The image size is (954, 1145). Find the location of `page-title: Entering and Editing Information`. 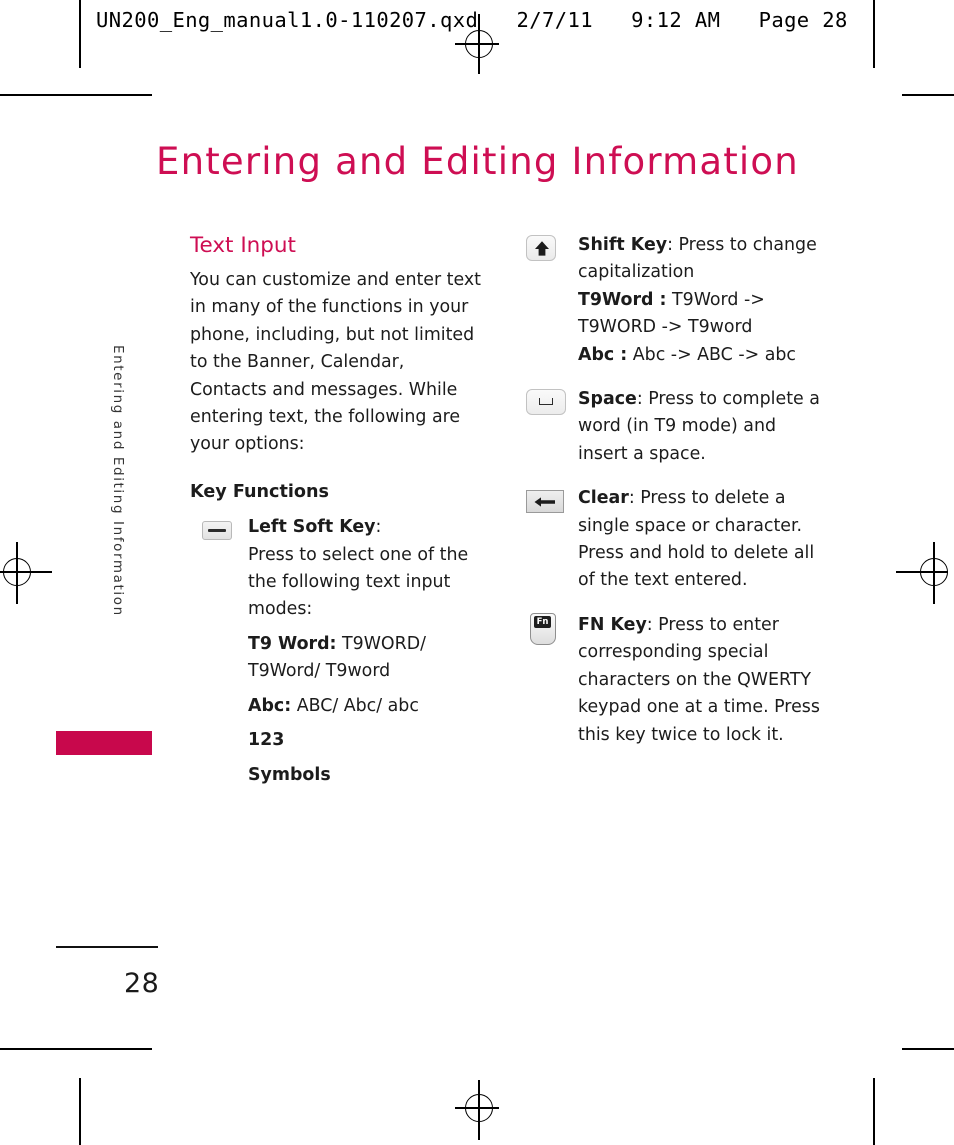

page-title: Entering and Editing Information is located at coordinates (477, 161).